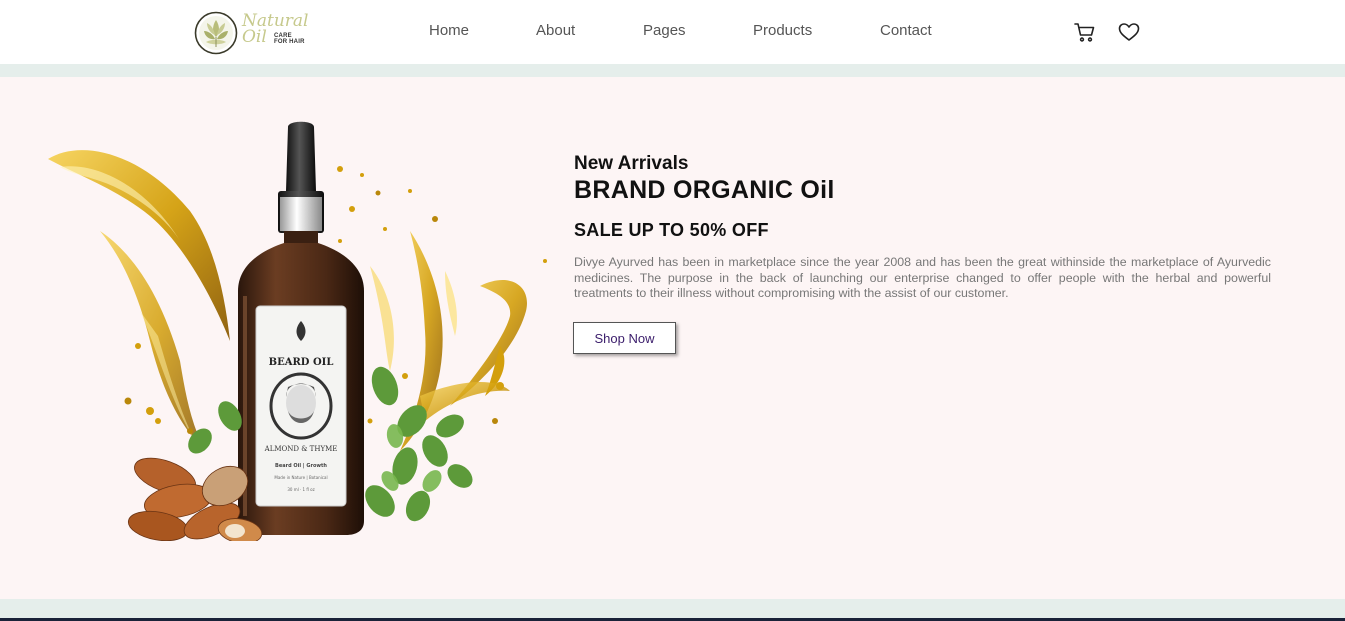  What do you see at coordinates (300, 477) in the screenshot?
I see `bottle-label-line2: Made in Nature | Botanical` at bounding box center [300, 477].